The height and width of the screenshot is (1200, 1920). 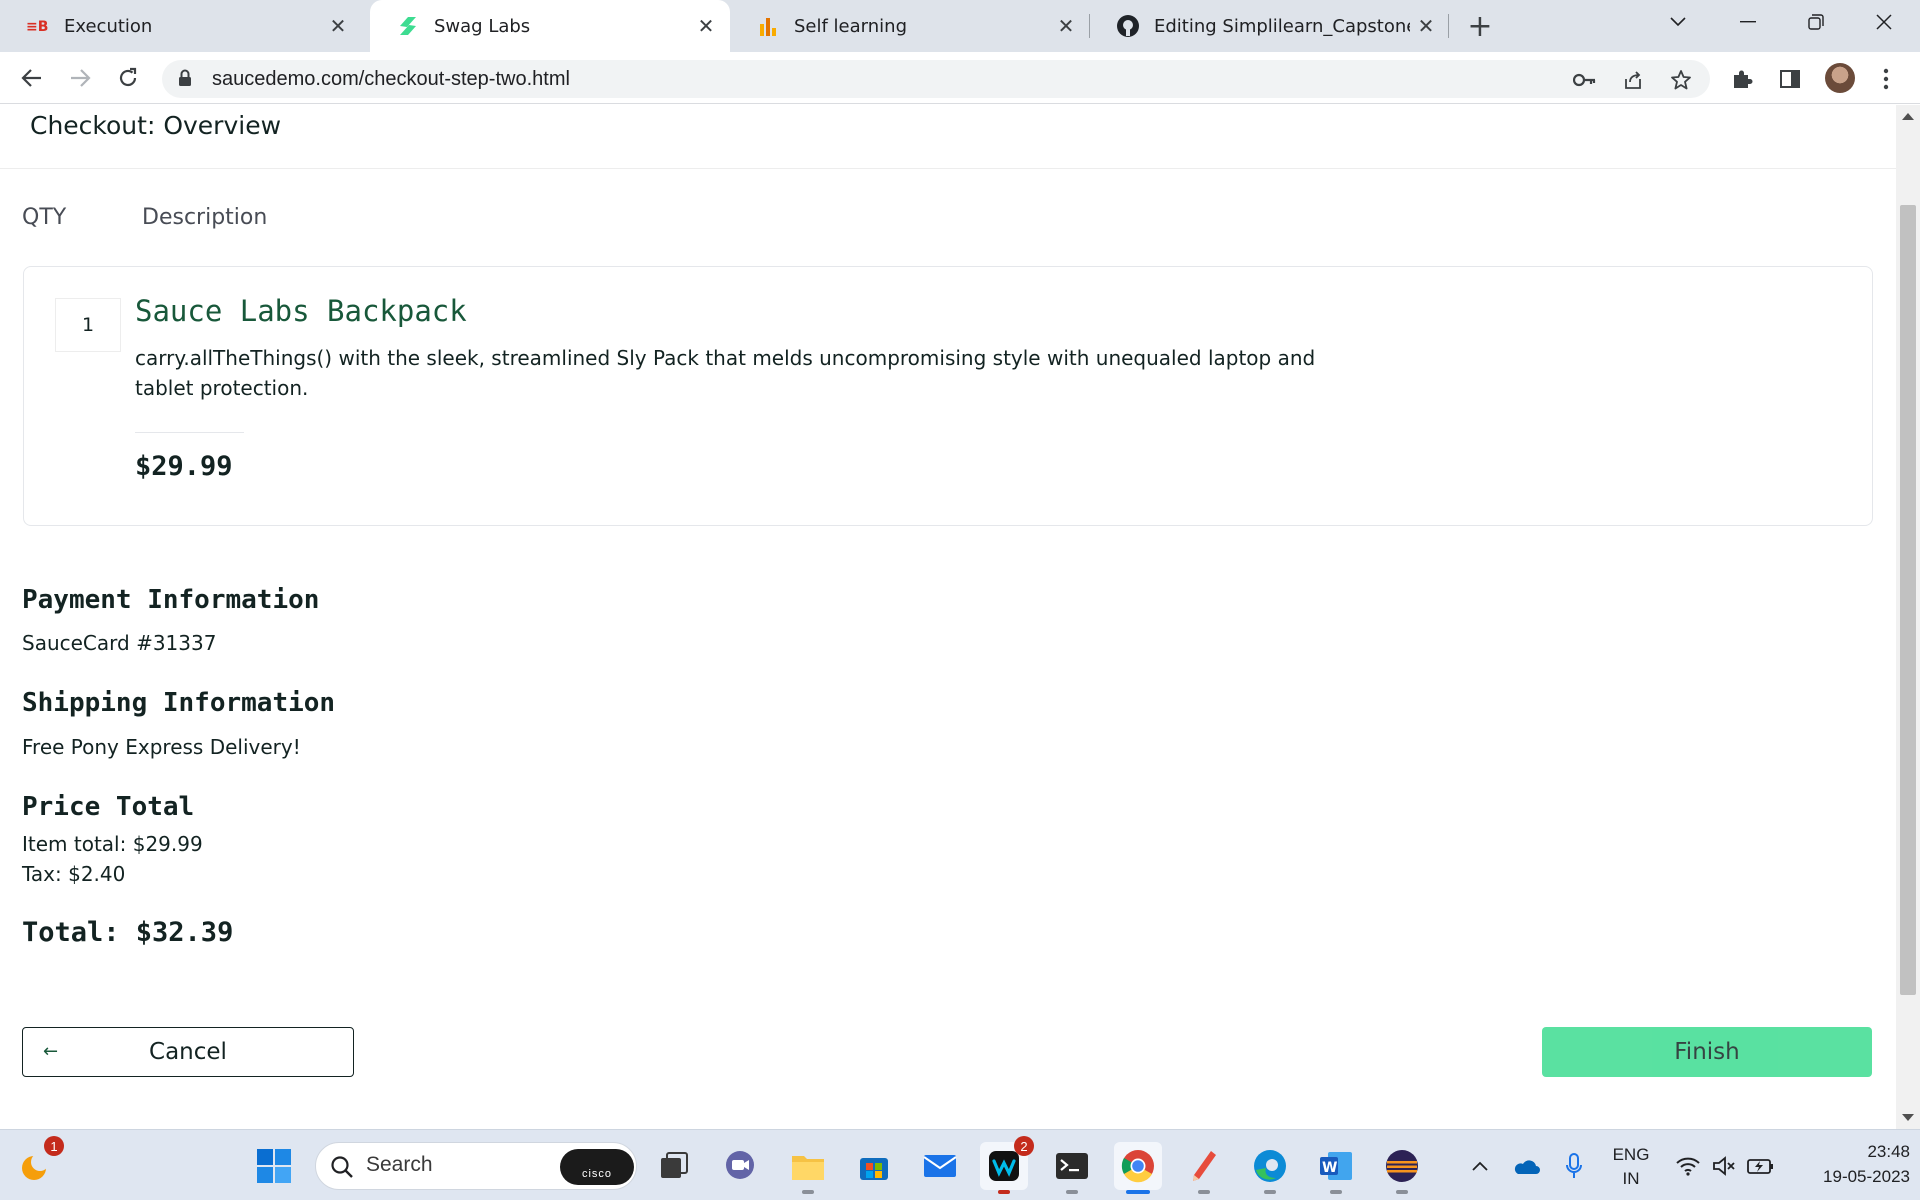 I want to click on reload-icon, so click(x=128, y=78).